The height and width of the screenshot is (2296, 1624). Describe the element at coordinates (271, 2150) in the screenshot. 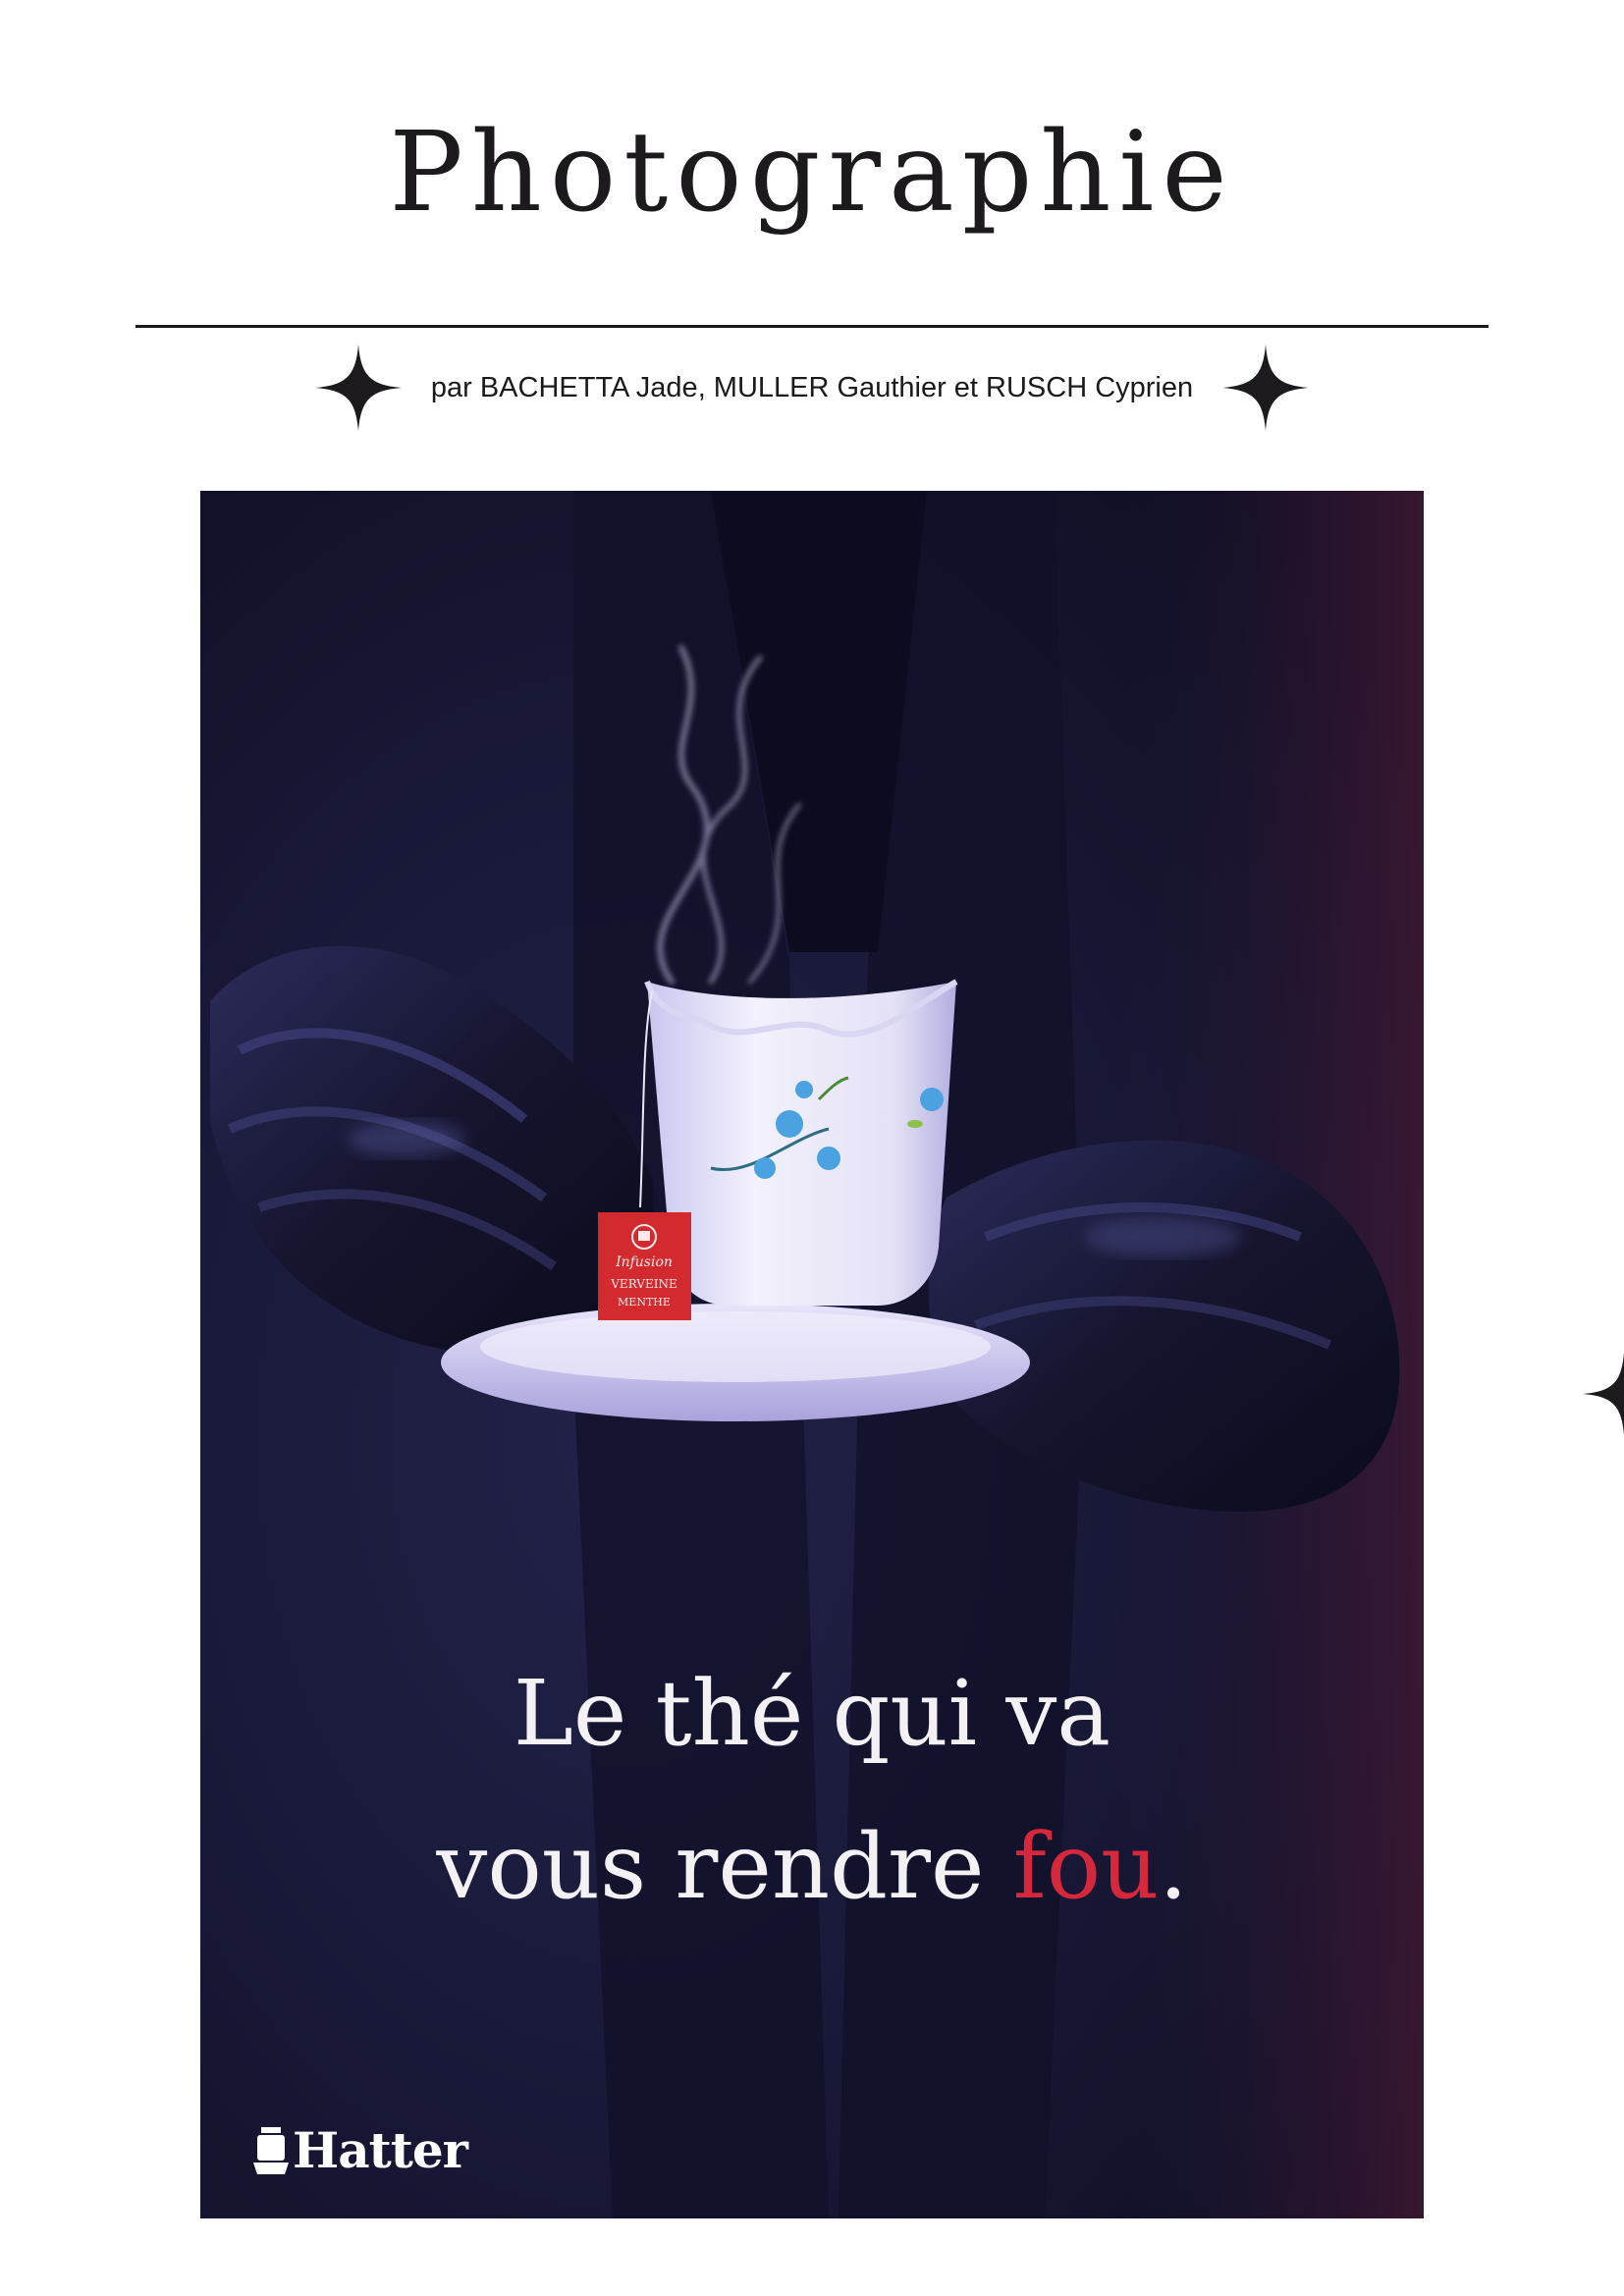

I see `teacup-brand-icon` at that location.